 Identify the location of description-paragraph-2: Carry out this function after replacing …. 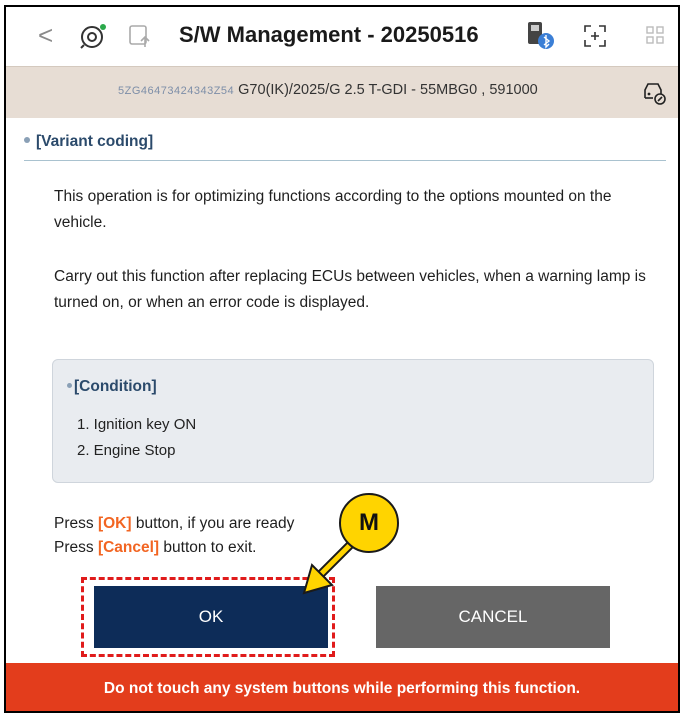
(350, 289).